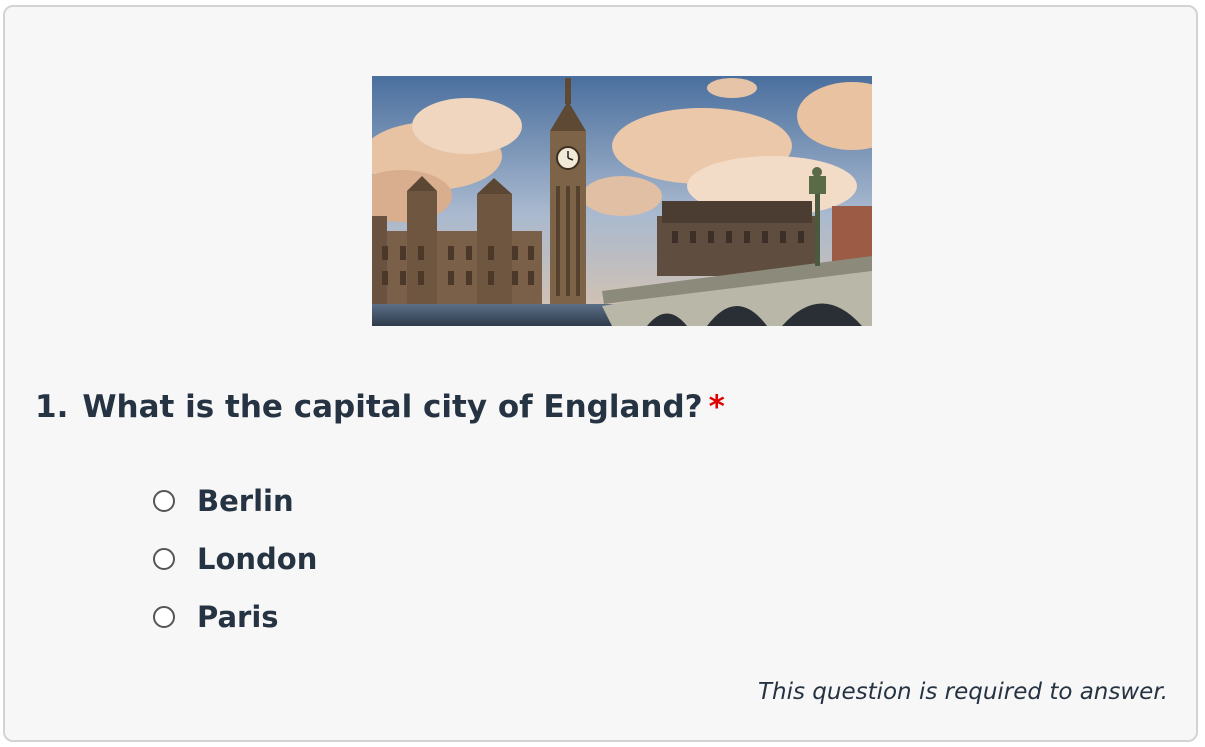  What do you see at coordinates (962, 692) in the screenshot?
I see `required-note: This question is required to answer.` at bounding box center [962, 692].